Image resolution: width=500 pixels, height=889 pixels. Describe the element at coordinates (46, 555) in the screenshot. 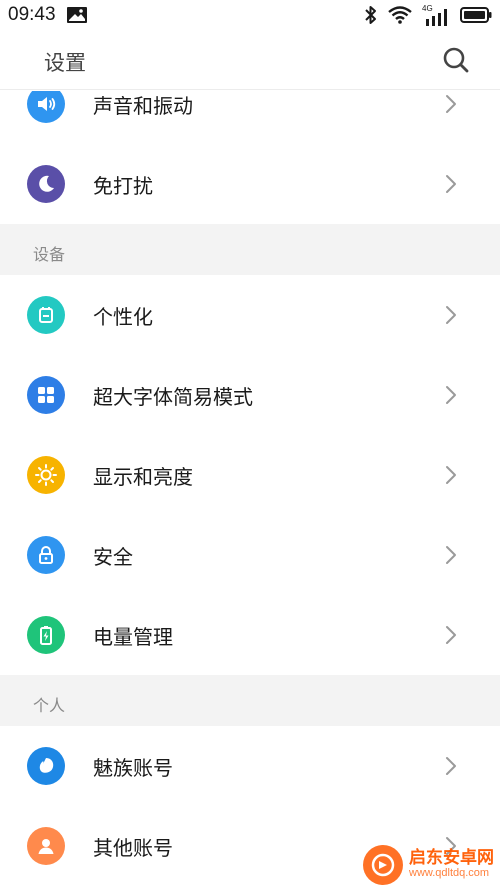

I see `lock-icon` at that location.